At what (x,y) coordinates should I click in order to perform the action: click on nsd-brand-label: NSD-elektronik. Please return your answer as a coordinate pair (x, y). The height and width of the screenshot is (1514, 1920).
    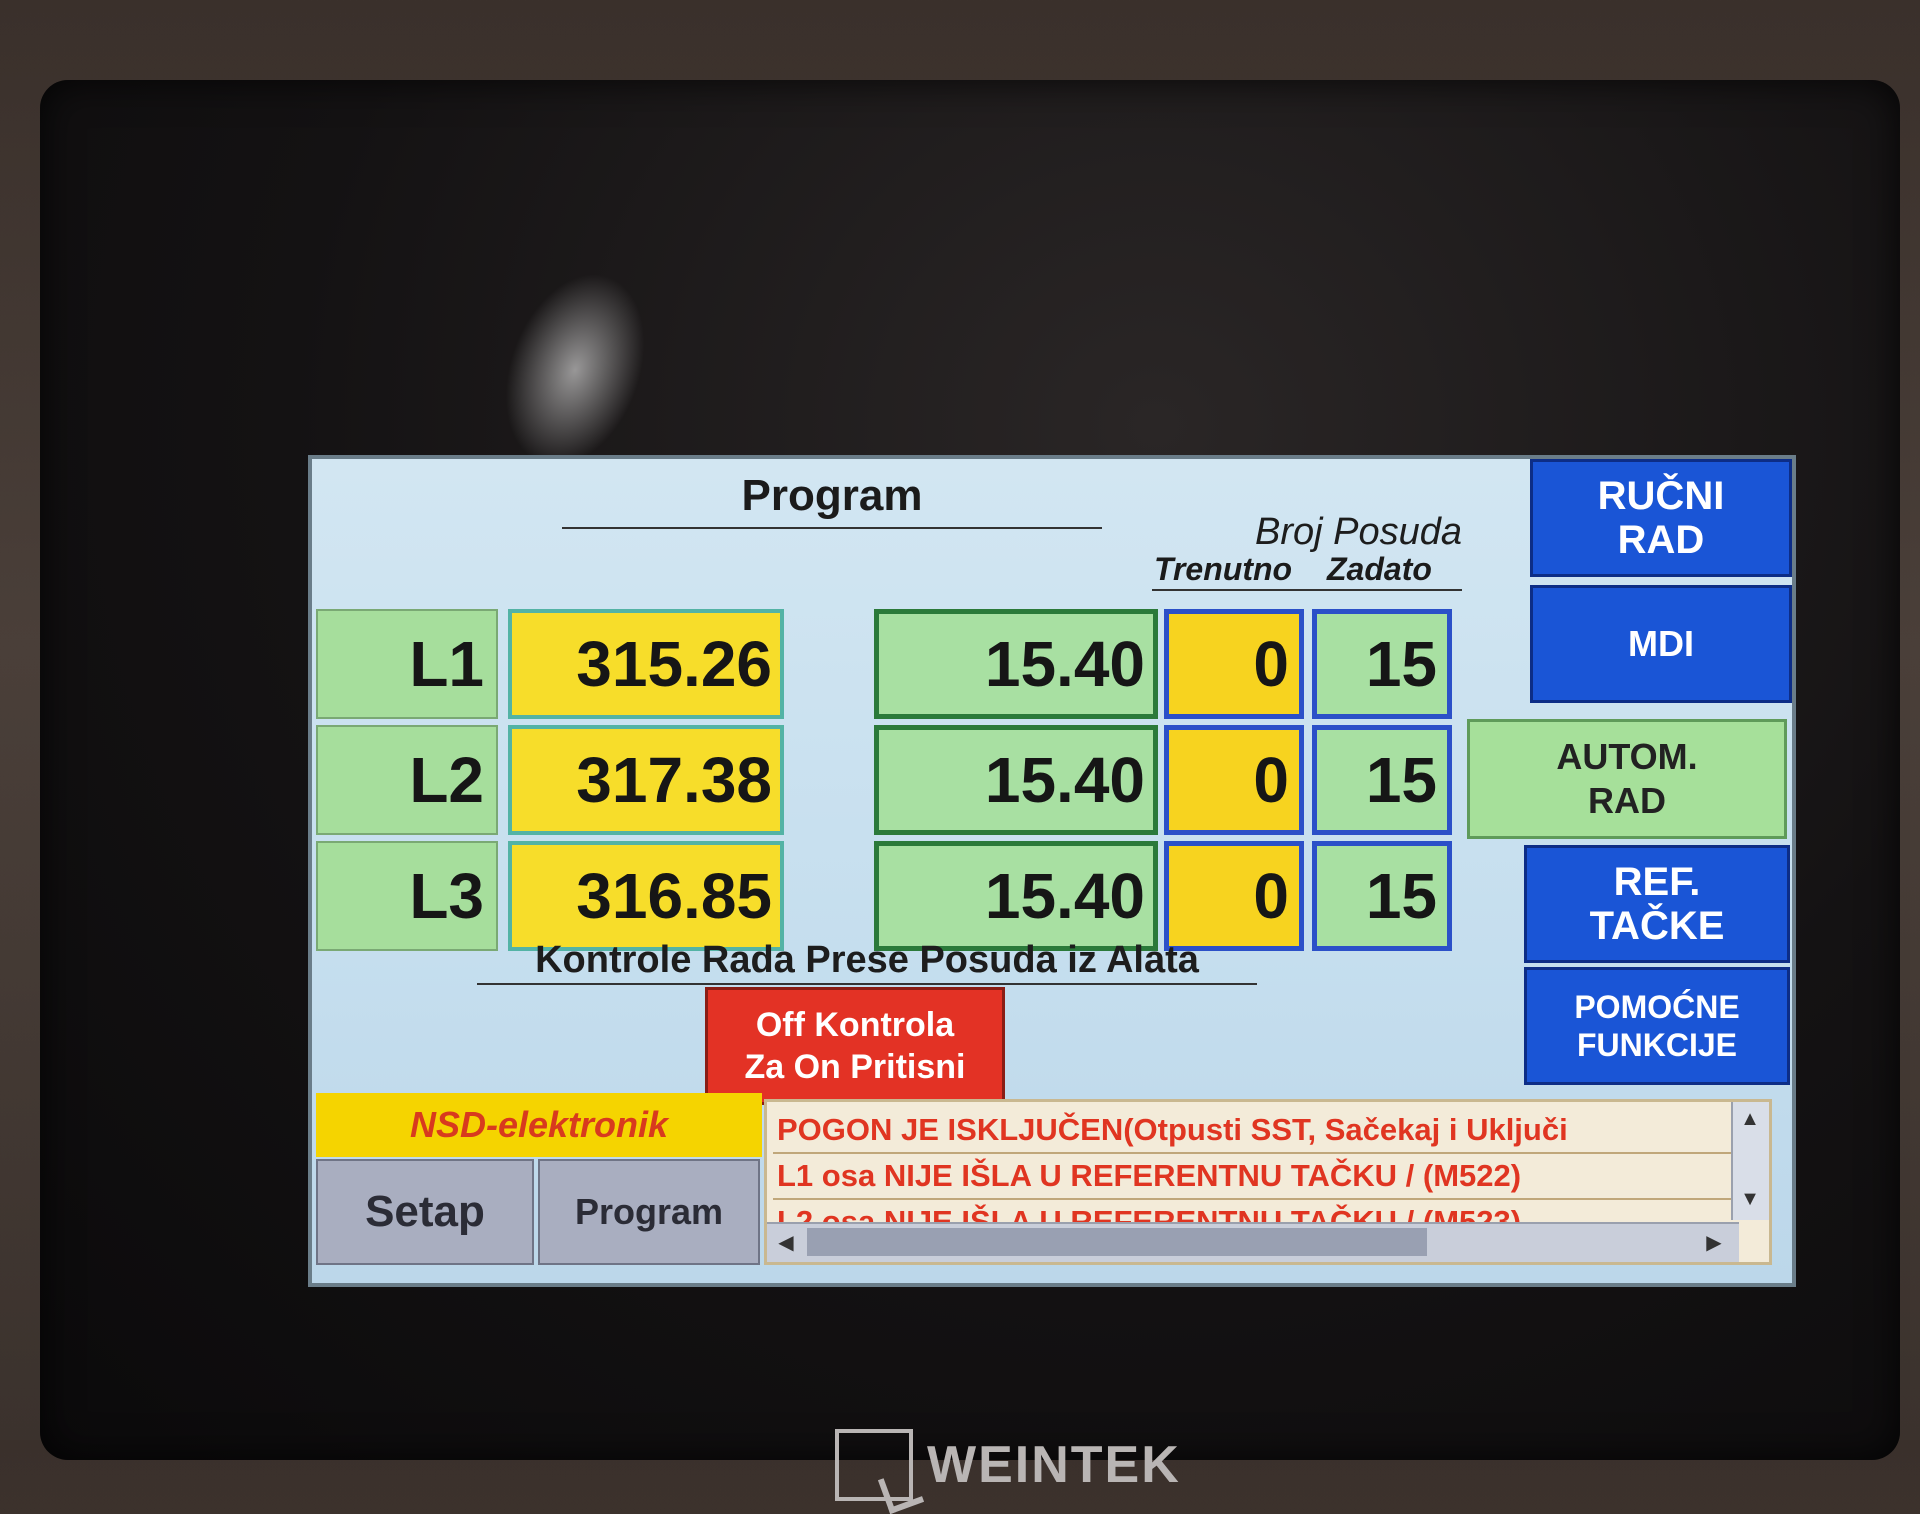
    Looking at the image, I should click on (539, 1125).